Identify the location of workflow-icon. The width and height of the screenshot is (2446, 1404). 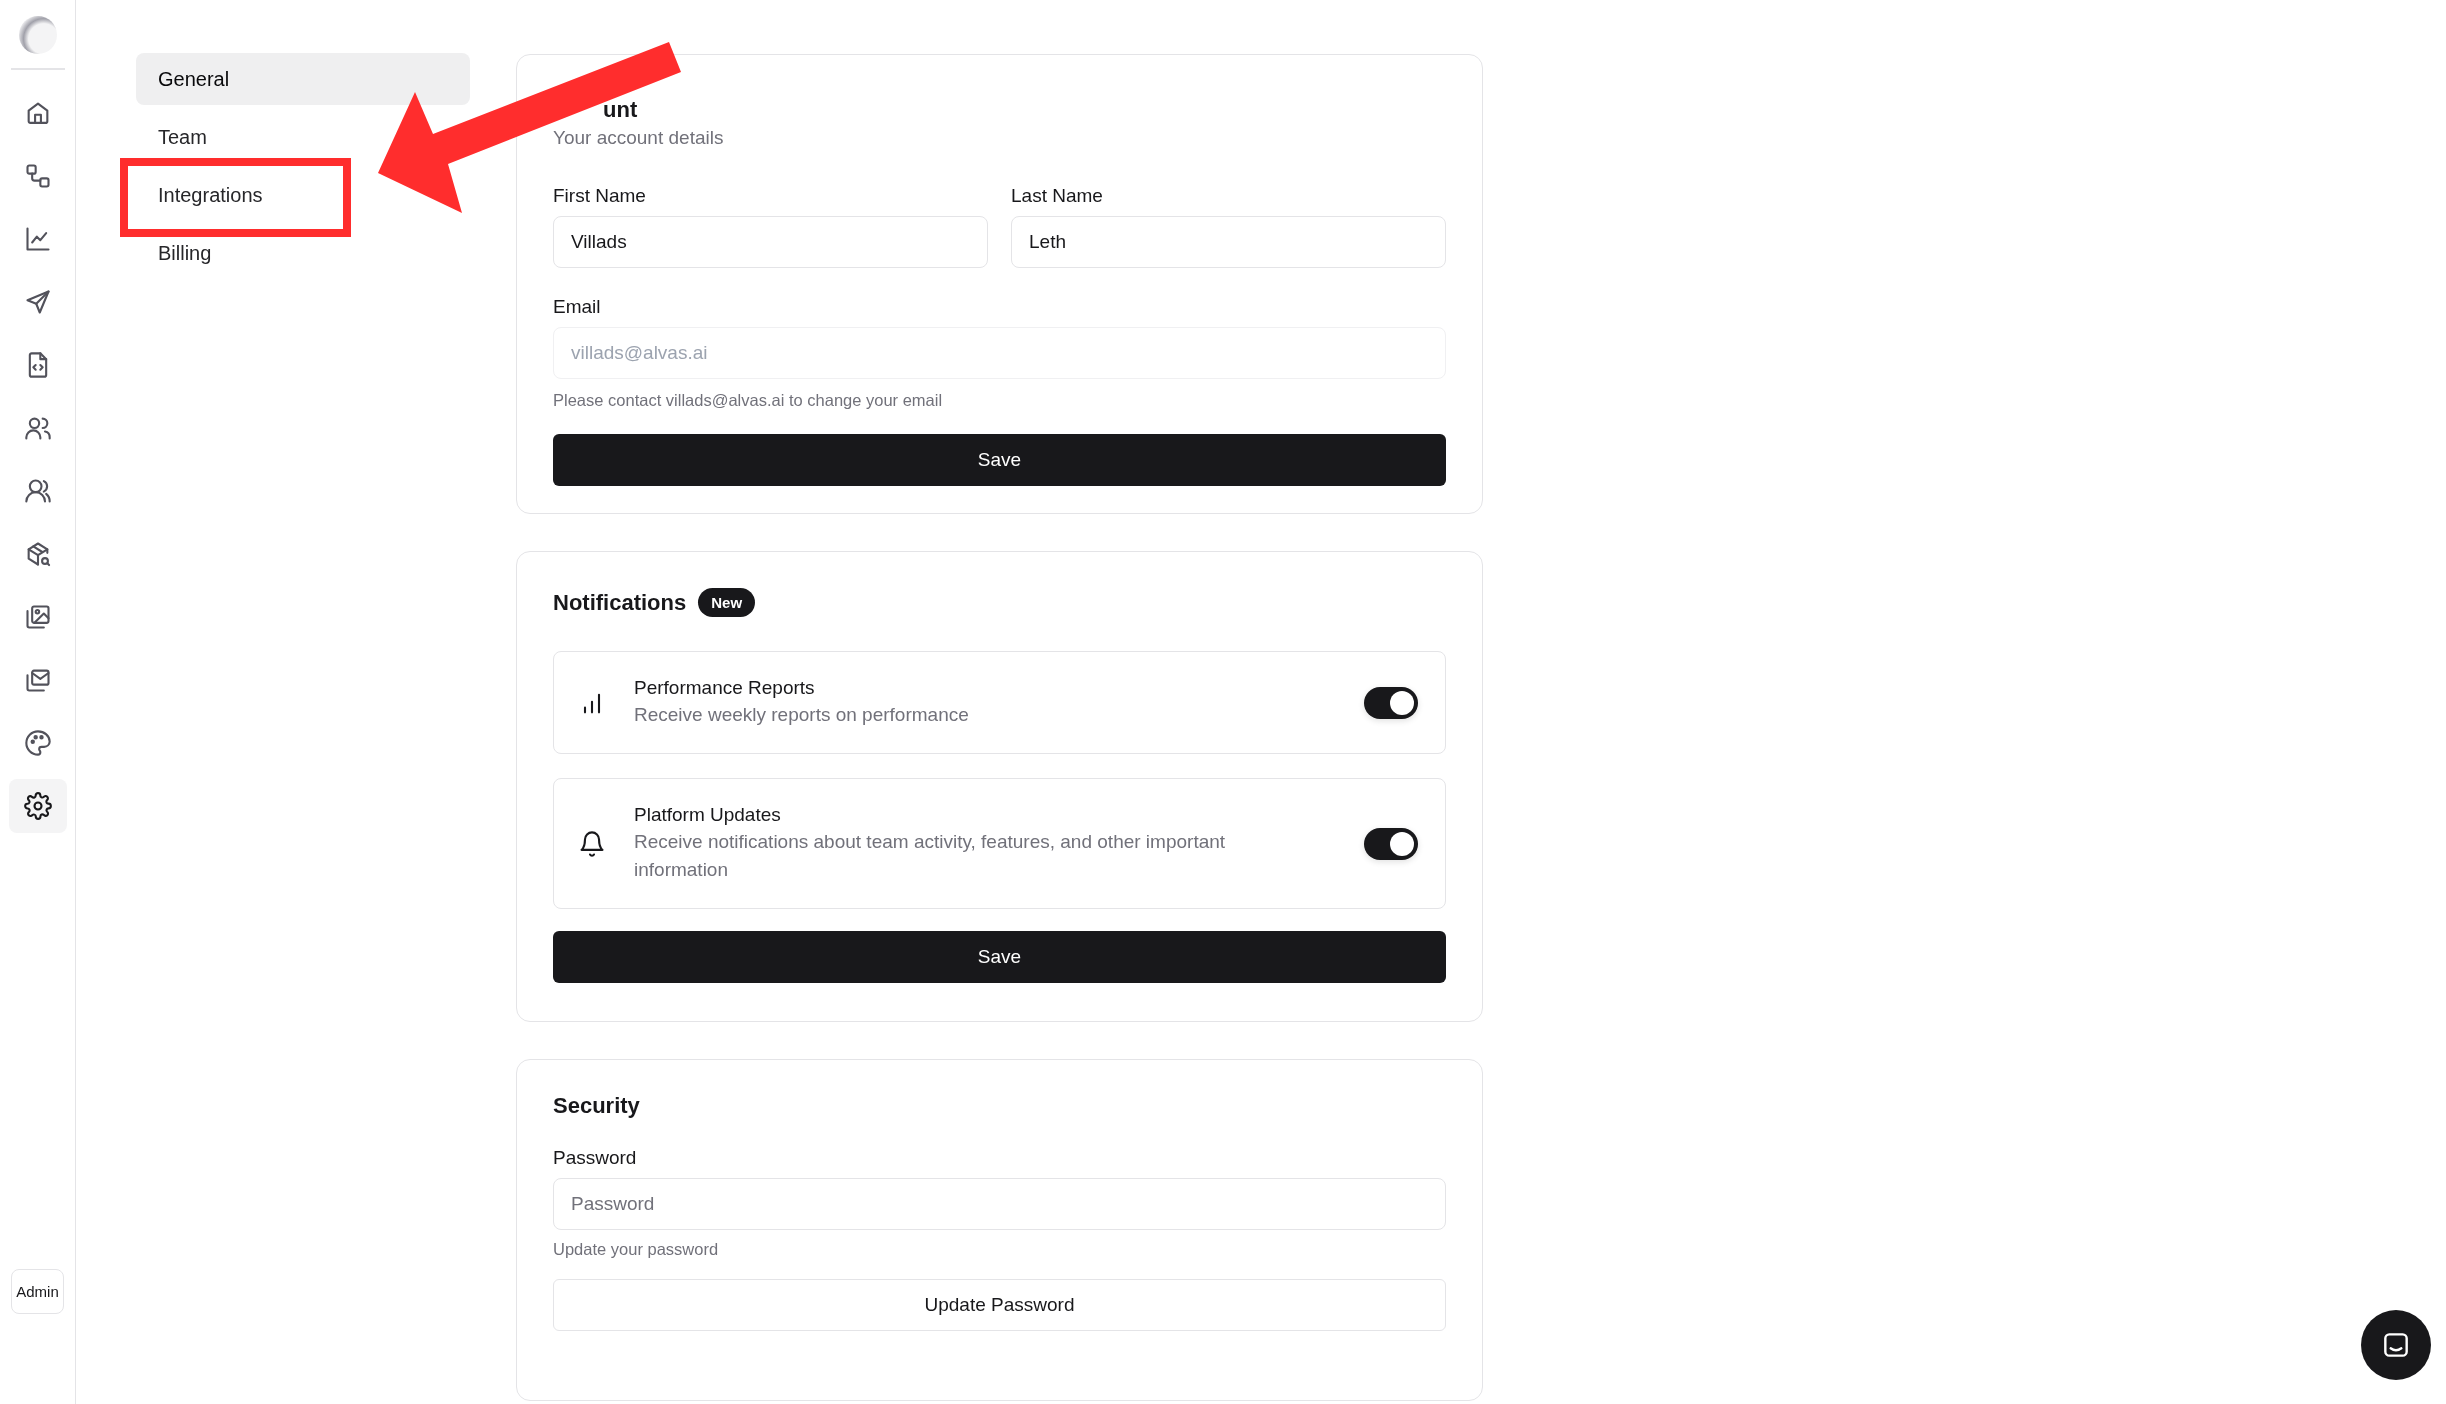
(37, 175).